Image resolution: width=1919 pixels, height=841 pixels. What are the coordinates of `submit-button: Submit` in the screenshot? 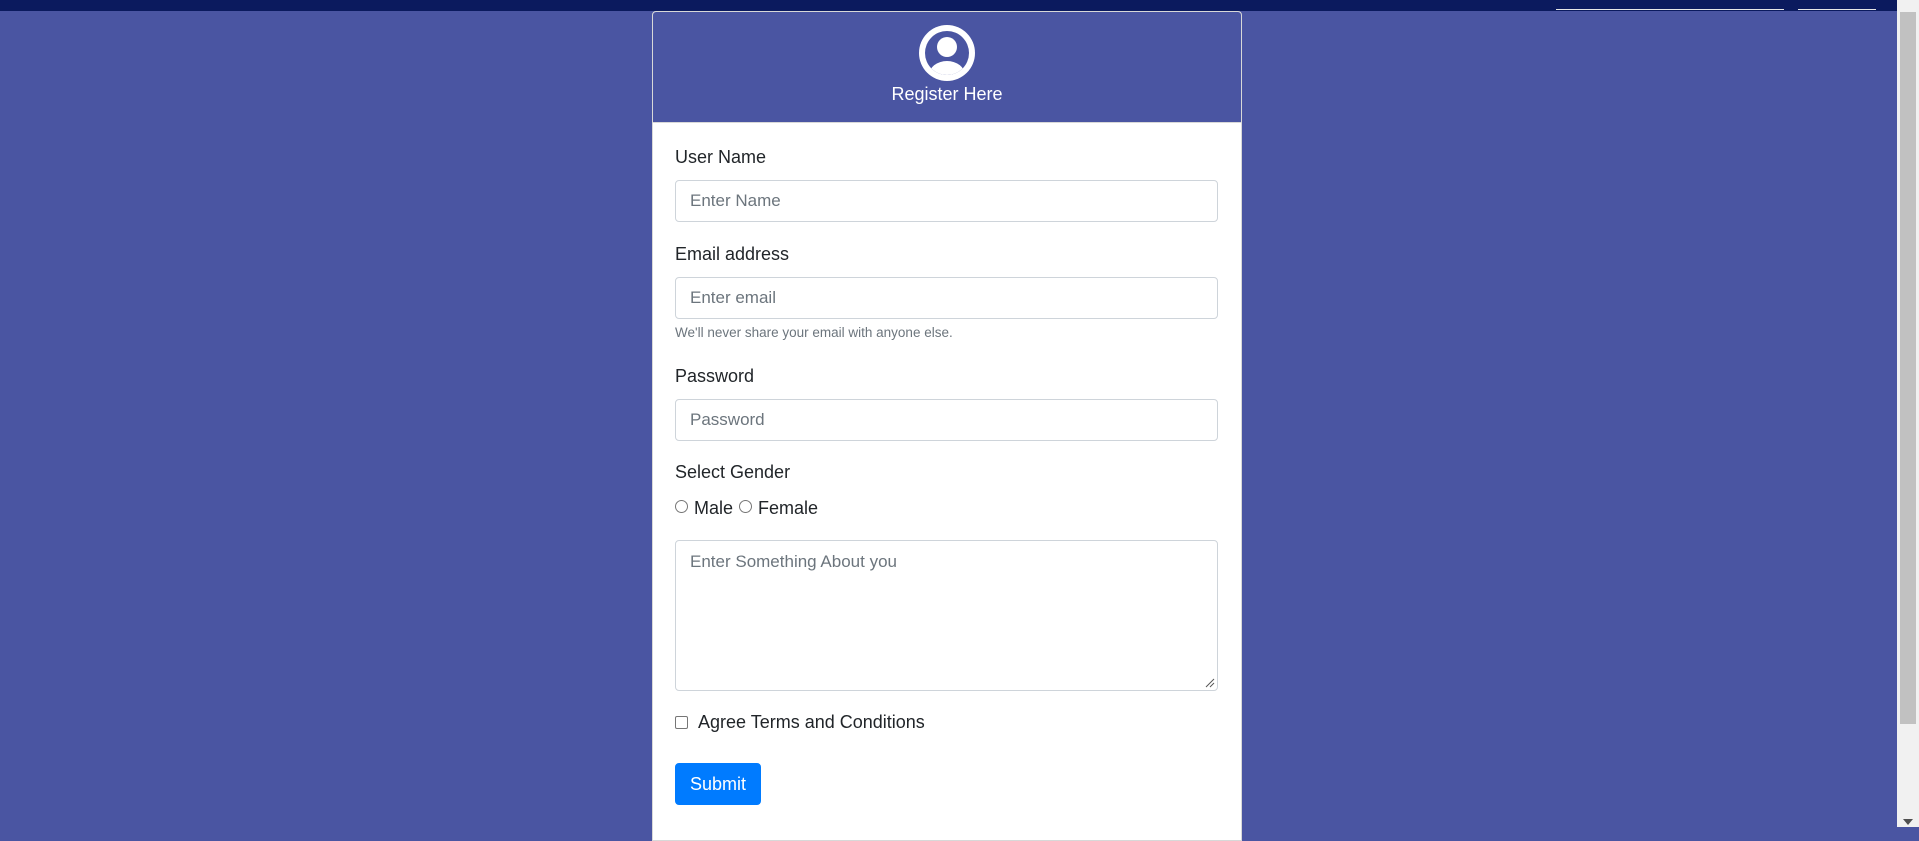 It's located at (718, 784).